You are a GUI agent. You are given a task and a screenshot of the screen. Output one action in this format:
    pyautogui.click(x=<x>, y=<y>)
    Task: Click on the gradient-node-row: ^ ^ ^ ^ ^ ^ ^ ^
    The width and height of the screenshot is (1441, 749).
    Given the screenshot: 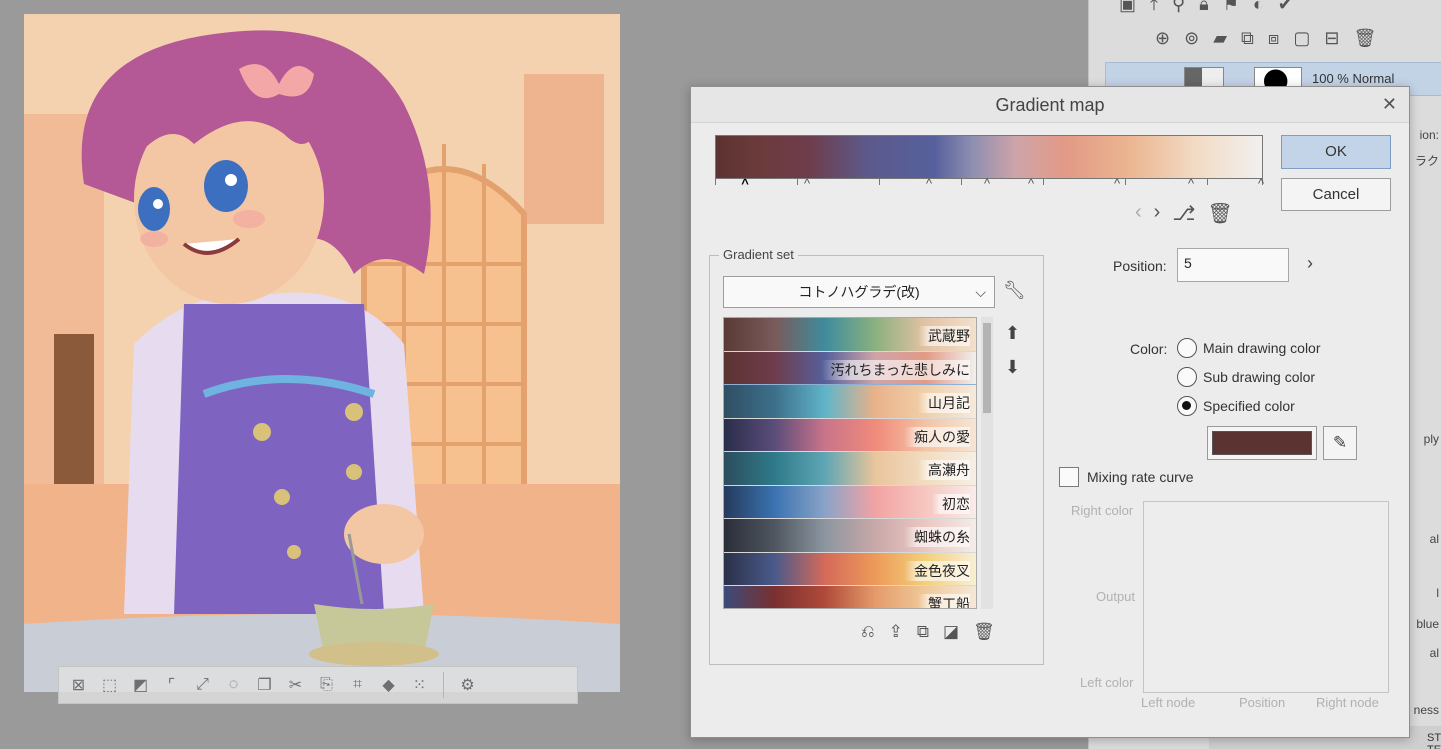 What is the action you would take?
    pyautogui.click(x=989, y=184)
    